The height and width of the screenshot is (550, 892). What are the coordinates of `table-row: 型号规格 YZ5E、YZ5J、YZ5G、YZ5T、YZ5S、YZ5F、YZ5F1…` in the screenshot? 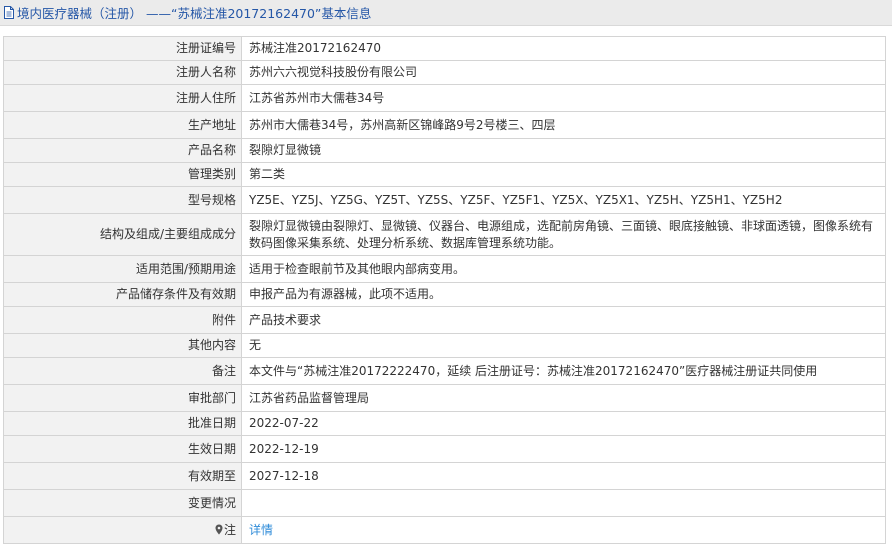 It's located at (444, 200).